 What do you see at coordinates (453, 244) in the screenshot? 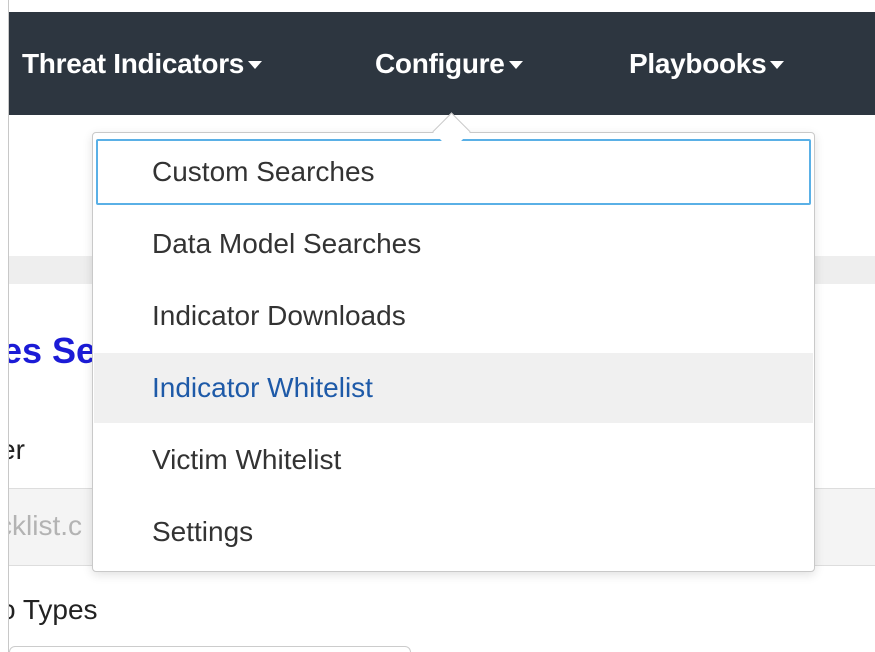
I see `menu-item-data-model-searches: Data Model Searches` at bounding box center [453, 244].